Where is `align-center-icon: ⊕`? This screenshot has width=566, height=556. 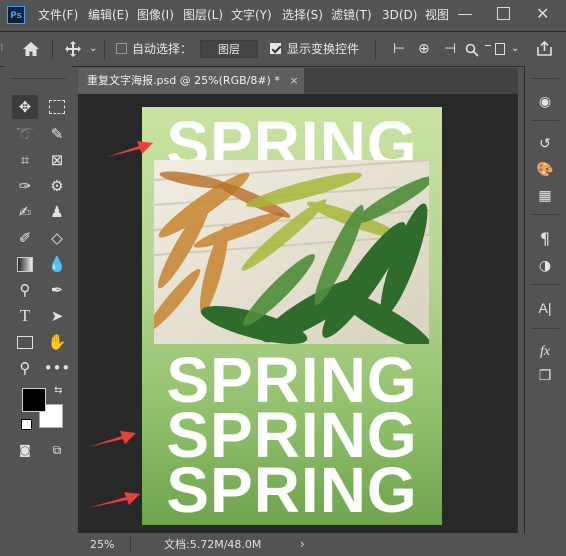
align-center-icon: ⊕ is located at coordinates (424, 49).